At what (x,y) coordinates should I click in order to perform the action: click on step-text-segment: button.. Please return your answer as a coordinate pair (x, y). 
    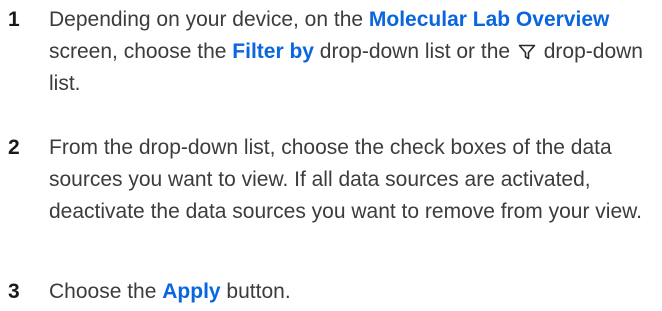
    Looking at the image, I should click on (255, 291).